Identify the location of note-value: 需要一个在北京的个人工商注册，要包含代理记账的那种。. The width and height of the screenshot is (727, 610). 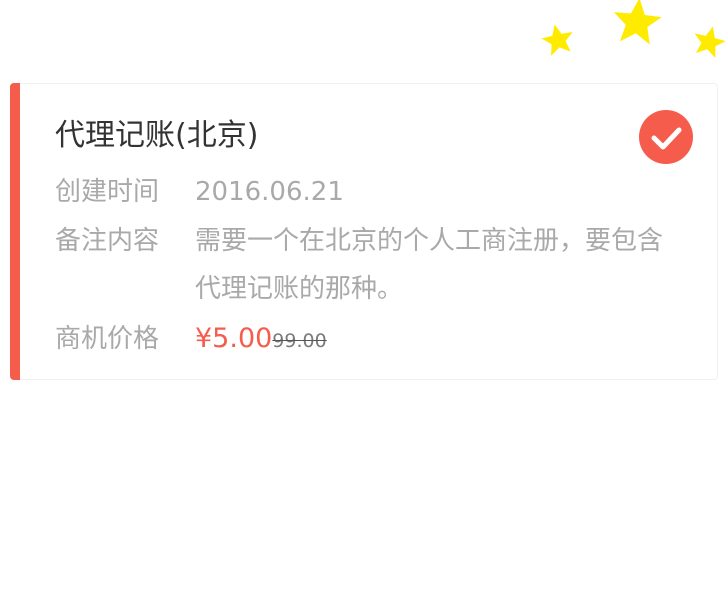
(429, 265).